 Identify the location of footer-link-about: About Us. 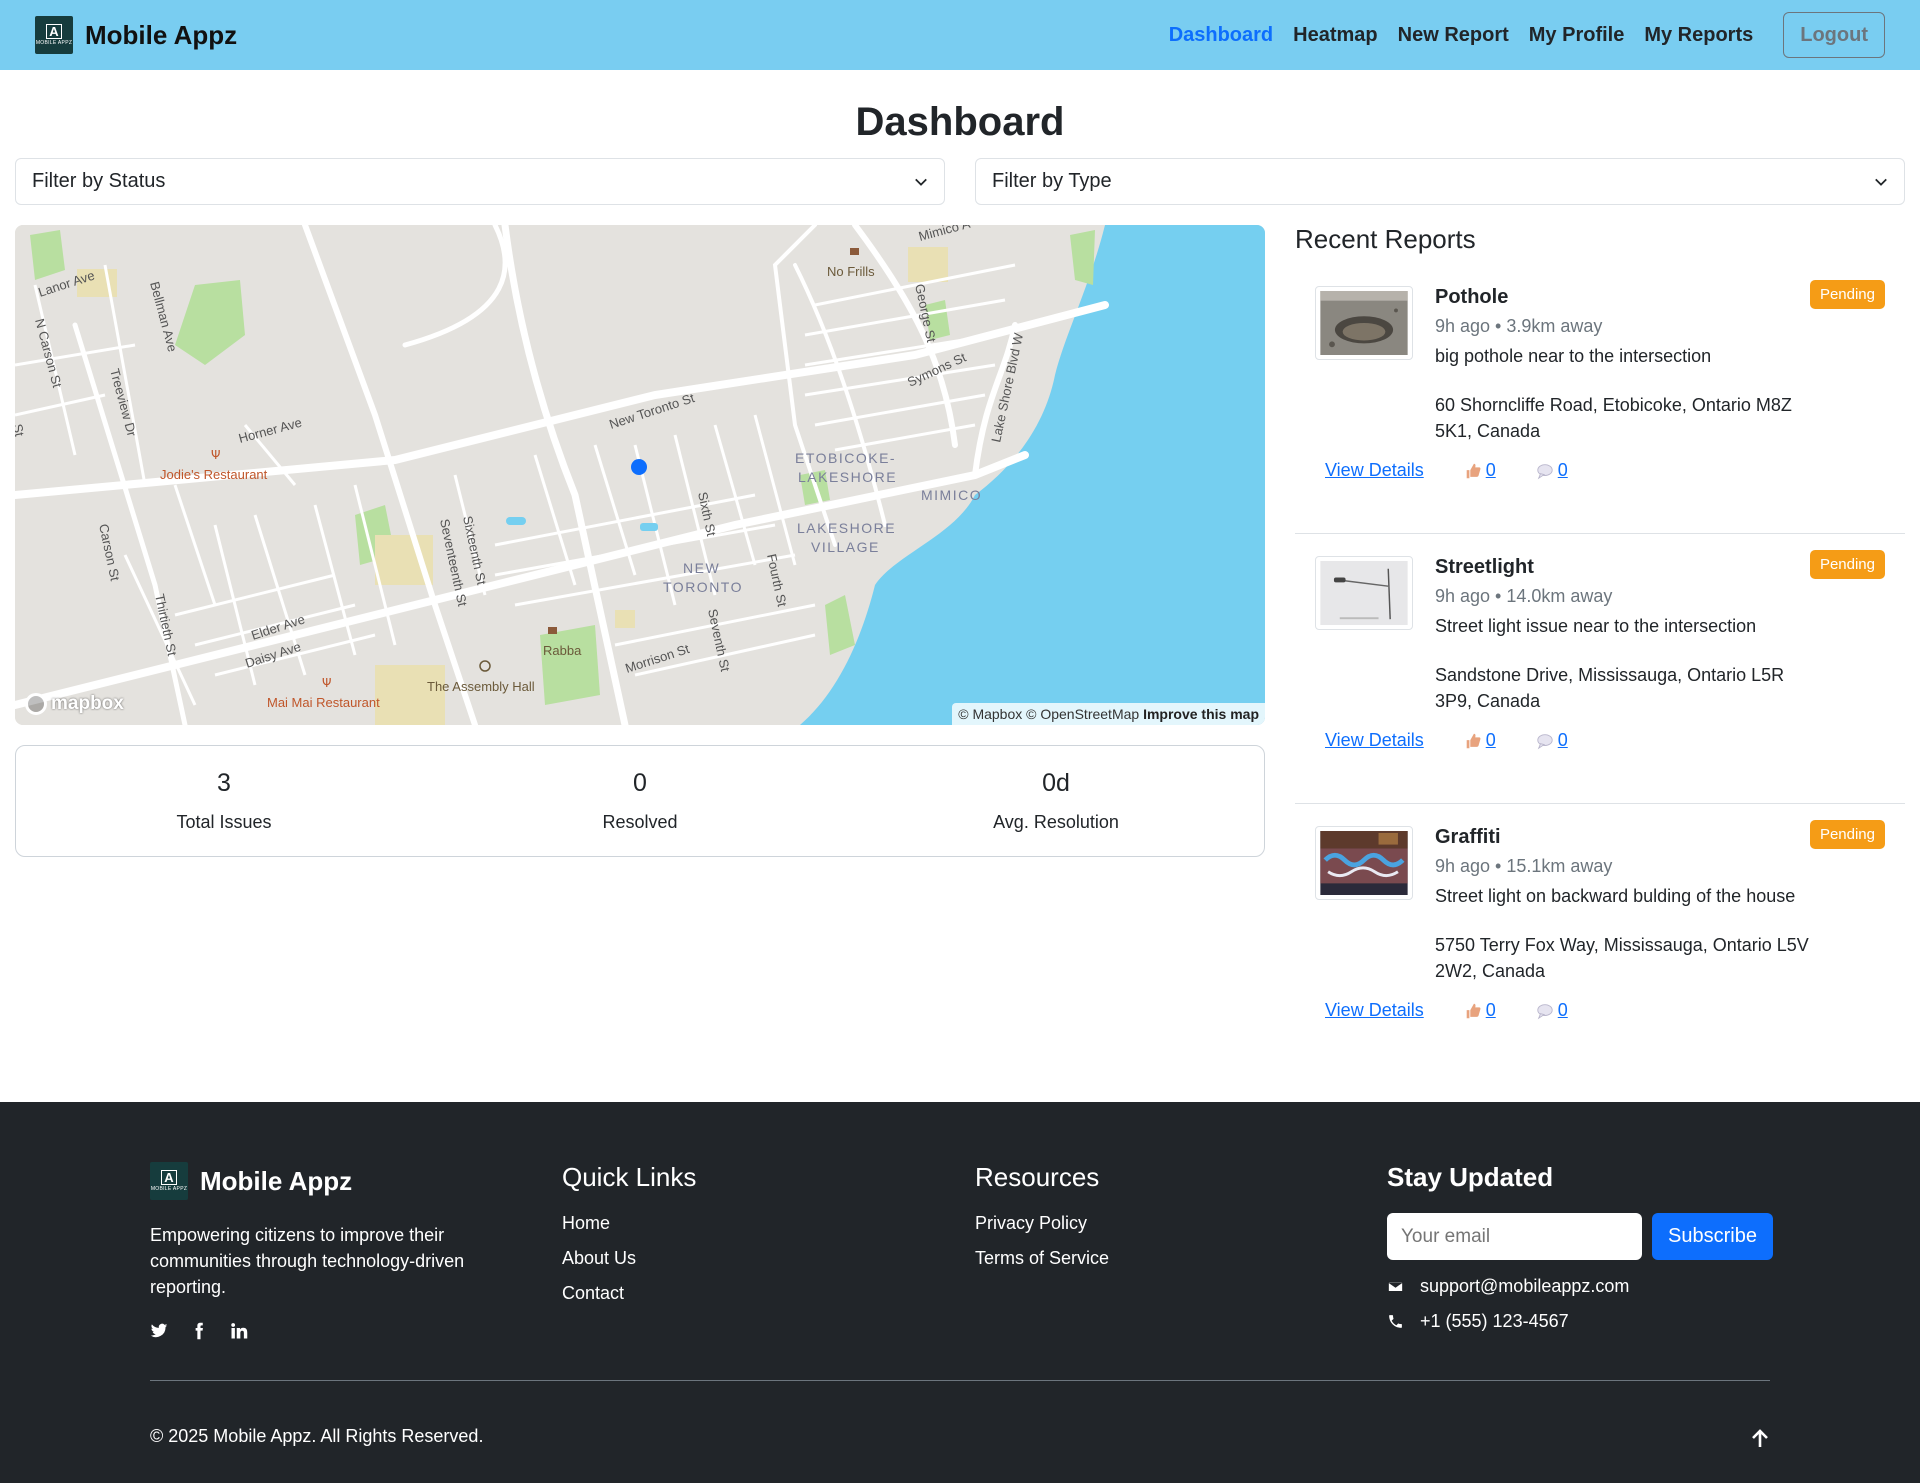
(629, 1258).